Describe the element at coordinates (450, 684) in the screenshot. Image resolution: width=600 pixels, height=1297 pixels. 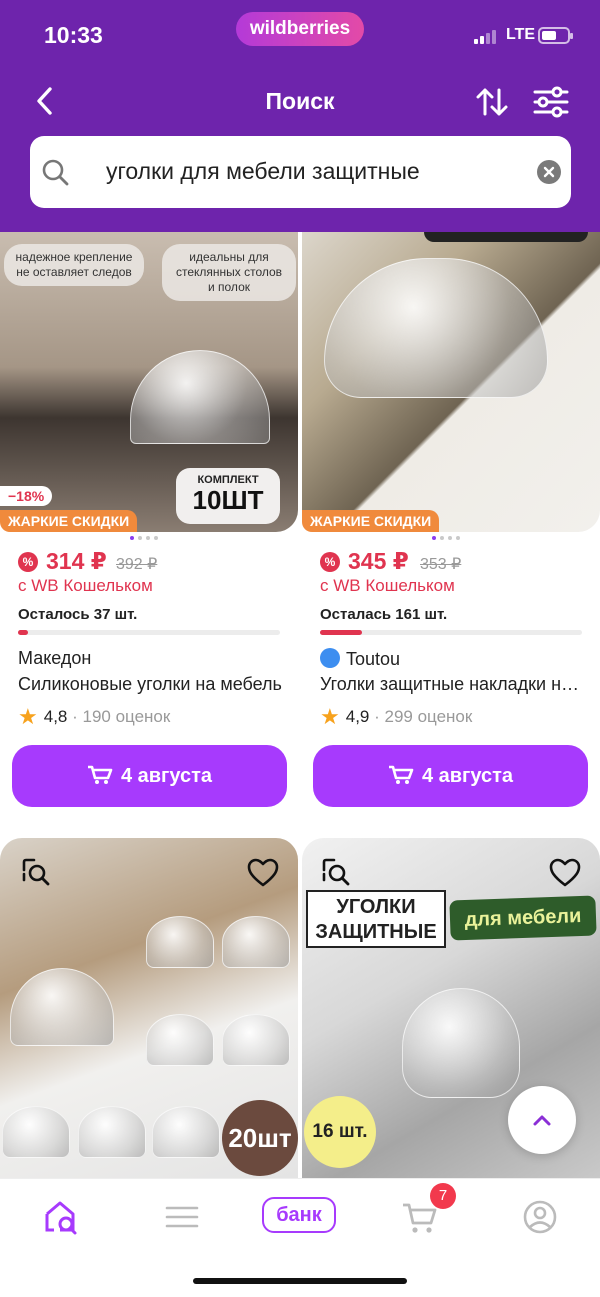
I see `product-name: Уголки защитные накладки на мебель` at that location.